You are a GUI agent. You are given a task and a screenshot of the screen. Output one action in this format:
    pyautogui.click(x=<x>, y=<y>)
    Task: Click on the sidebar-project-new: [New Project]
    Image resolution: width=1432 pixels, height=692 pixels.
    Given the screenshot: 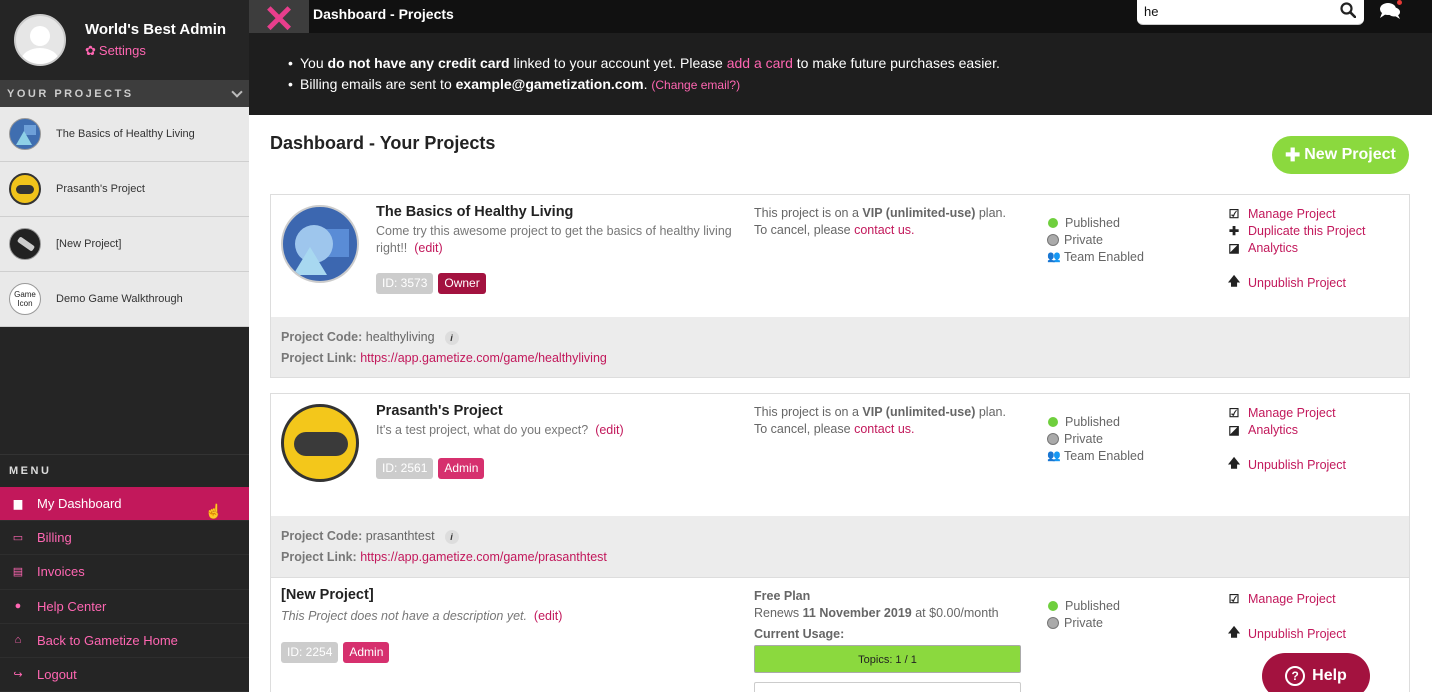 What is the action you would take?
    pyautogui.click(x=124, y=244)
    